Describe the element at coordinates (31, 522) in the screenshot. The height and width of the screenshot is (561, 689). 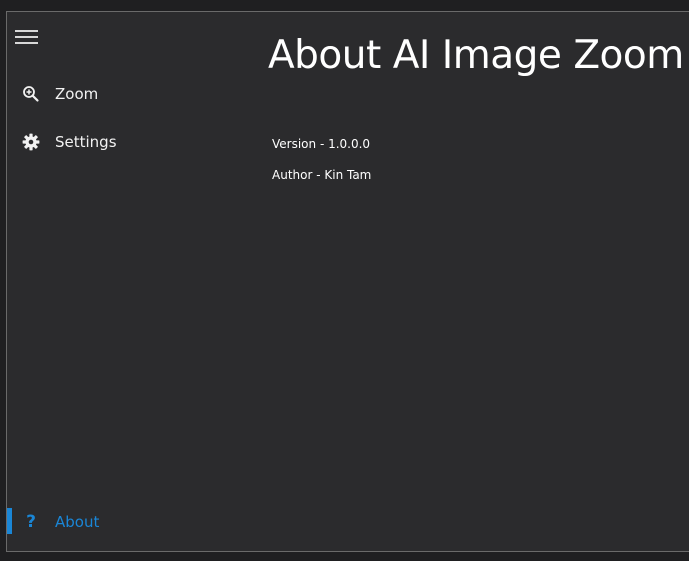
I see `question-mark-icon: ?` at that location.